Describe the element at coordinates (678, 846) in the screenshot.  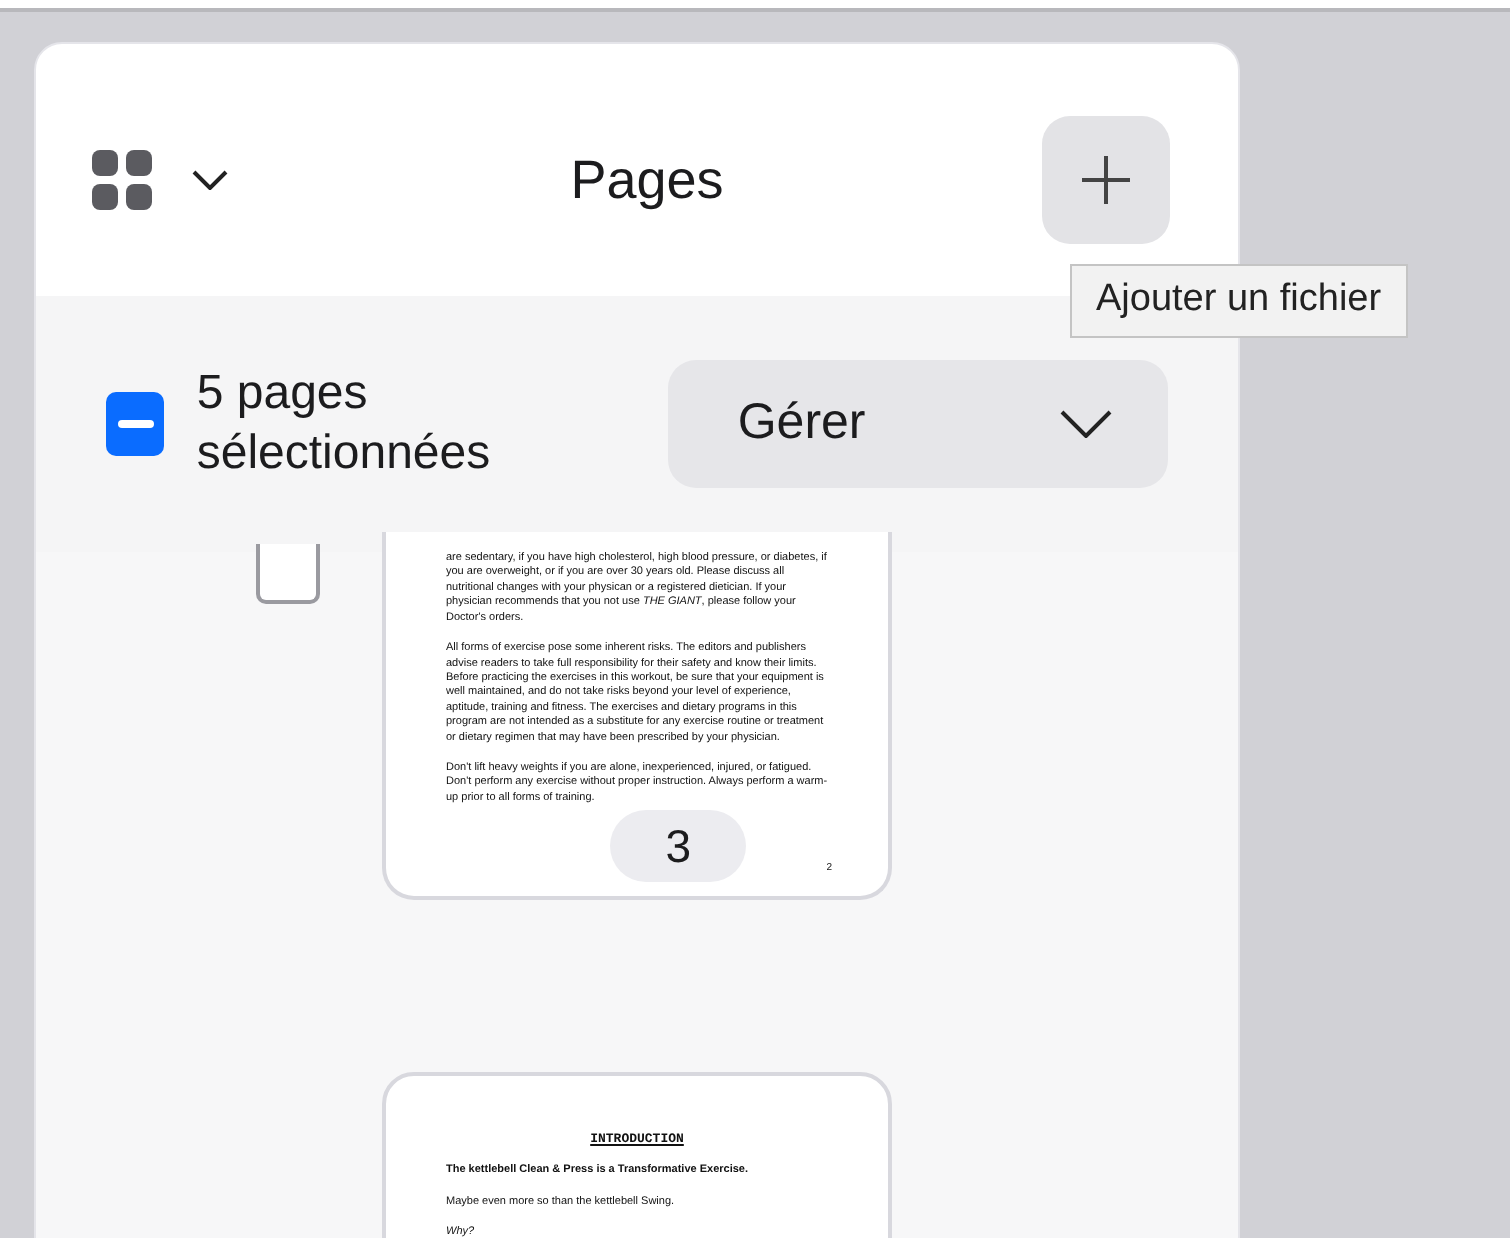
I see `page-number-badge: 3` at that location.